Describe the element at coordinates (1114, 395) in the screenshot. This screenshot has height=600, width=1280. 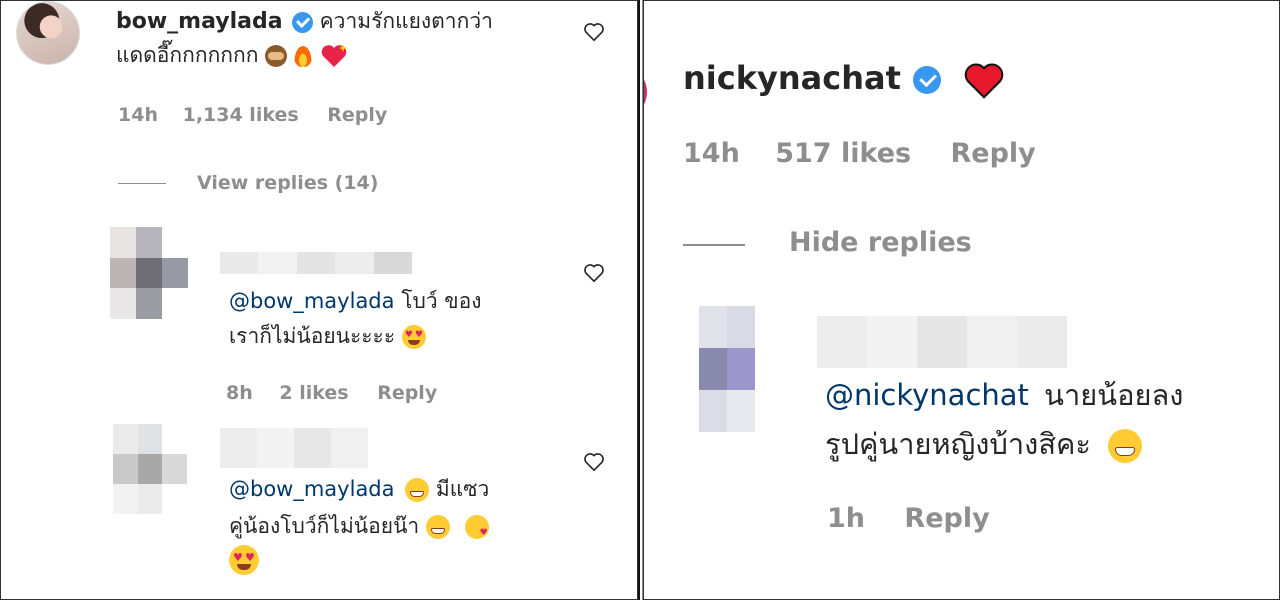
I see `reply-text: นายน้อยลง` at that location.